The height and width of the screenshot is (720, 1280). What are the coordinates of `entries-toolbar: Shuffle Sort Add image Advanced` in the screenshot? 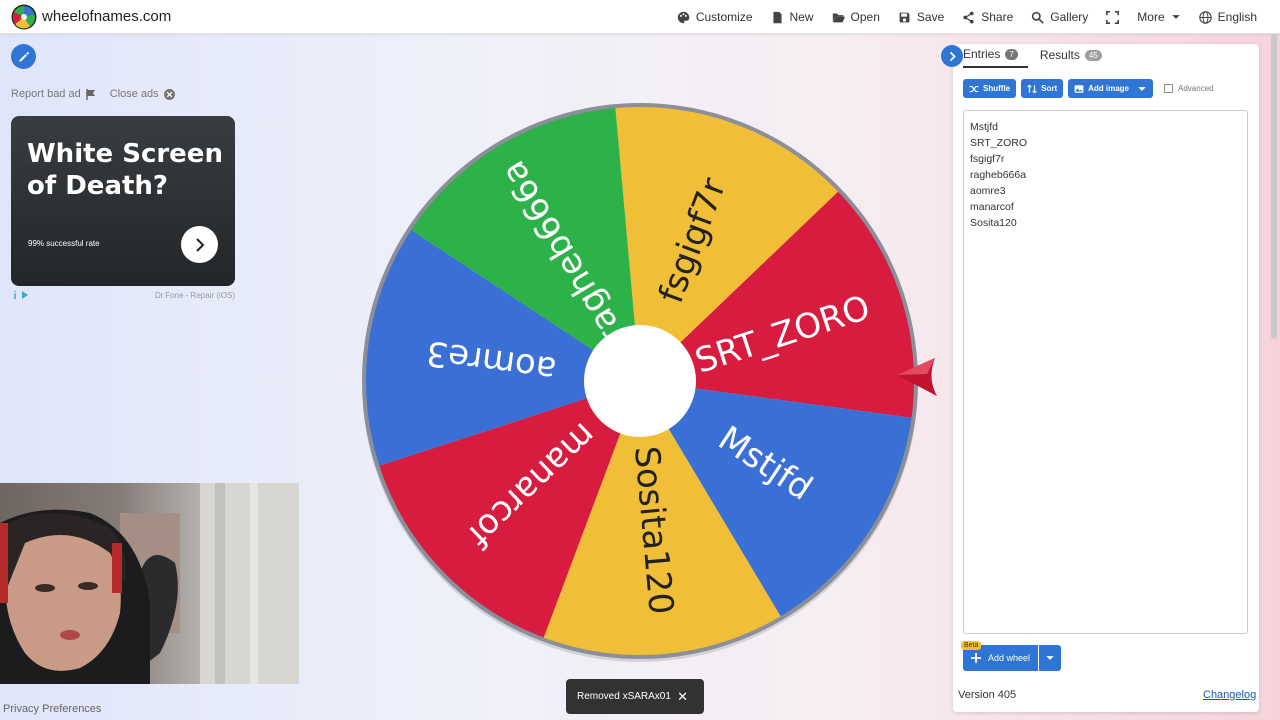 It's located at (1088, 88).